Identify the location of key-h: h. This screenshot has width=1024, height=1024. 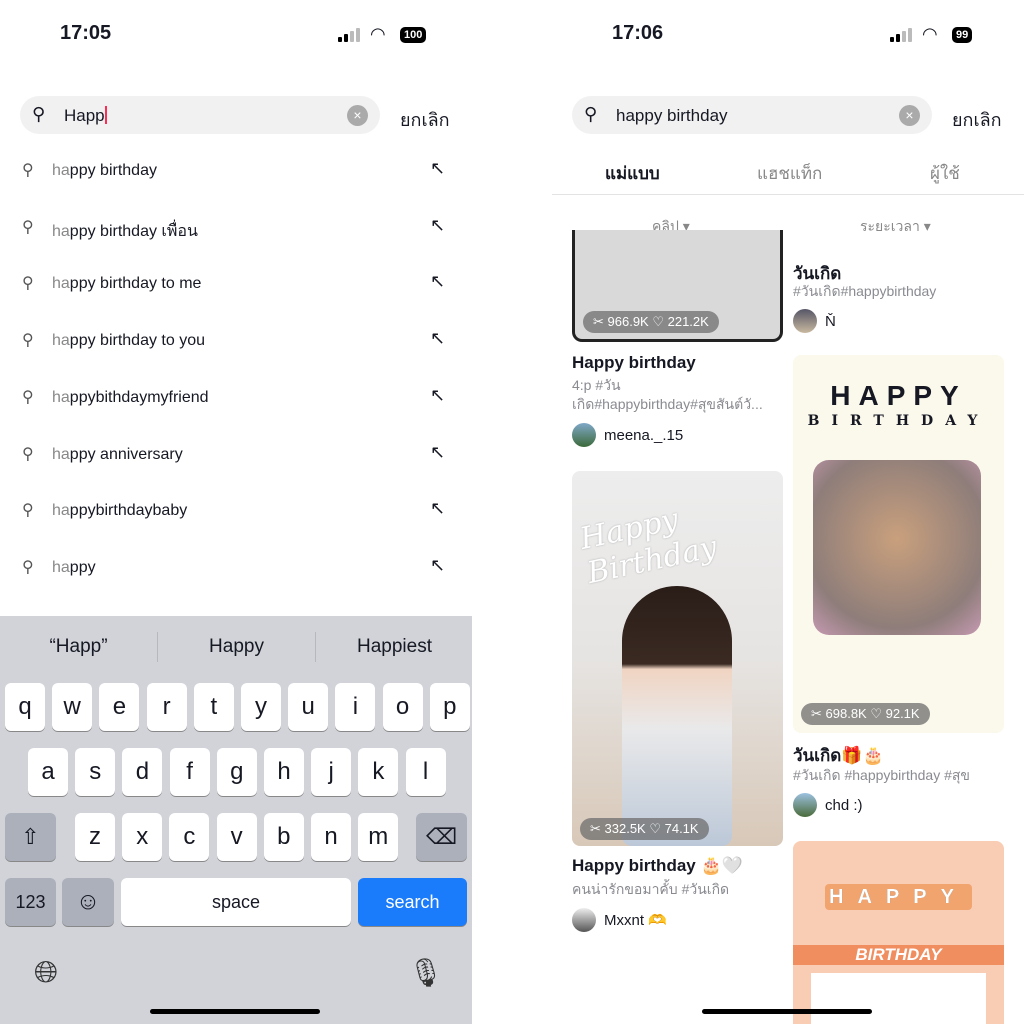
(284, 772).